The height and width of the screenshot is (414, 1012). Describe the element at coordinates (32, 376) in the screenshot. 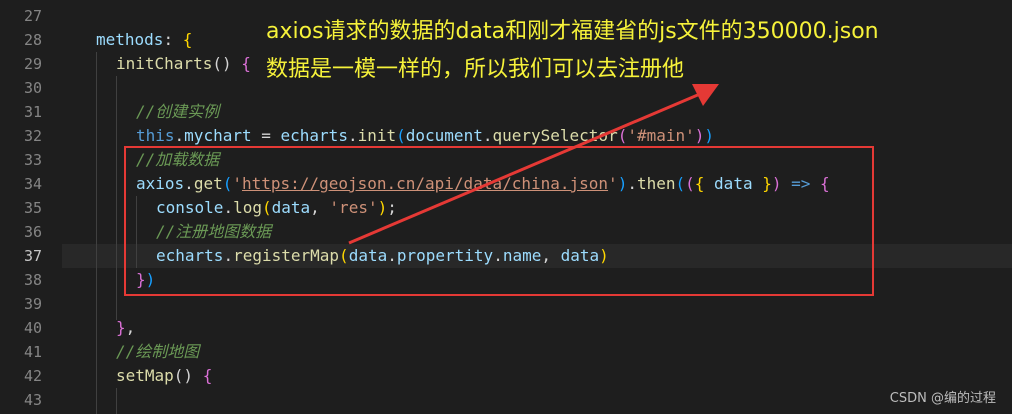

I see `line-number: 42` at that location.